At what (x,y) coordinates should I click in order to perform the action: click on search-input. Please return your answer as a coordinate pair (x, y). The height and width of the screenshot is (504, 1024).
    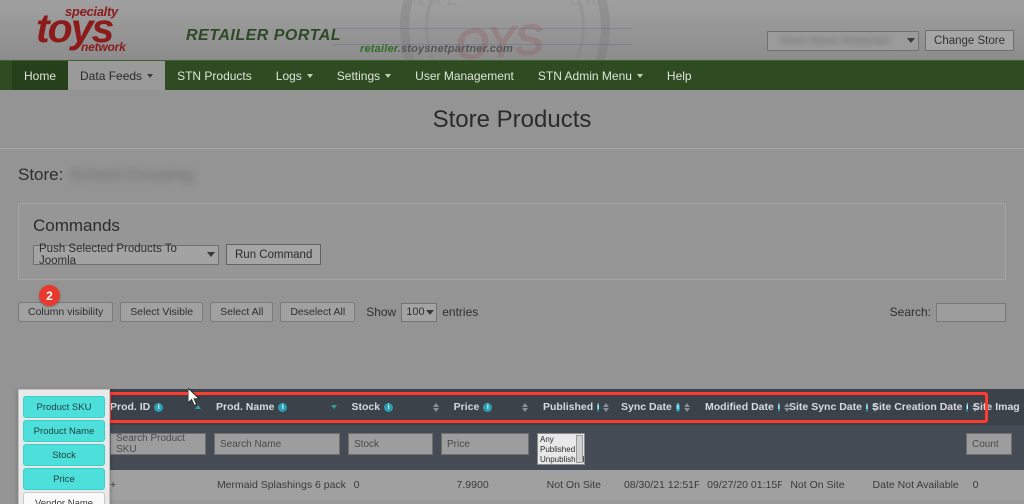
    Looking at the image, I should click on (971, 312).